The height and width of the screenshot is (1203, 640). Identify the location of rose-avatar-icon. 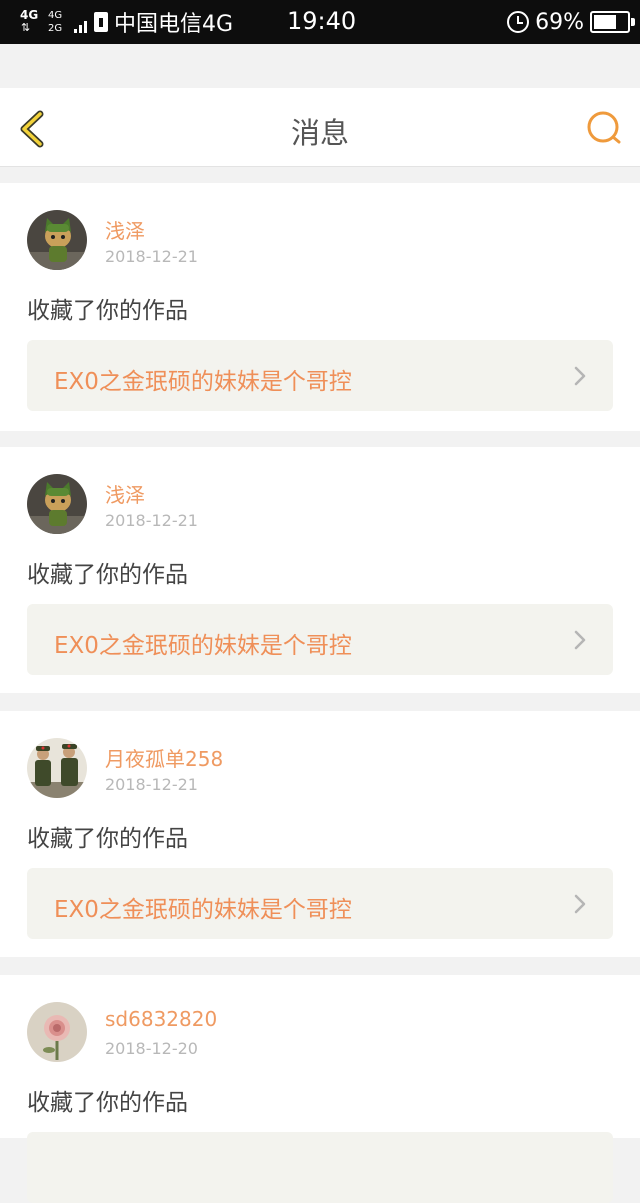
(57, 1032).